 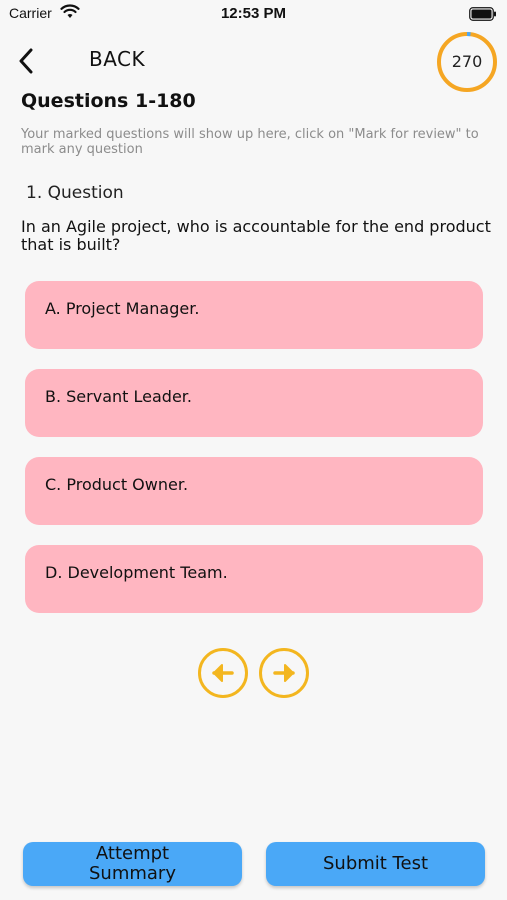 I want to click on back-button: BACK, so click(x=117, y=59).